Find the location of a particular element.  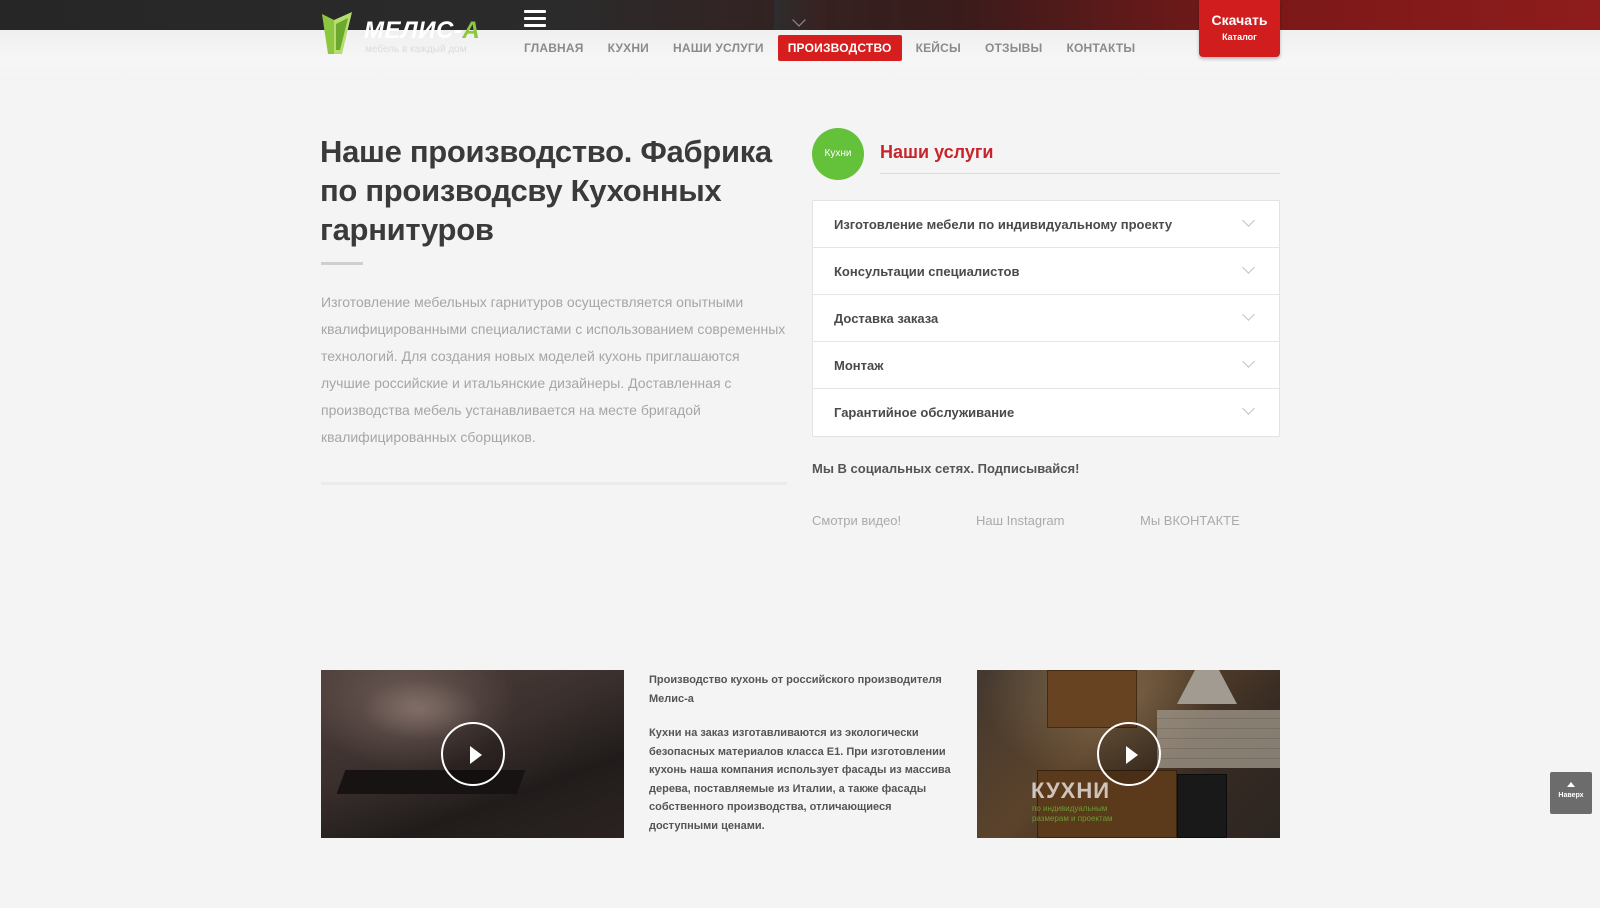

production-video is located at coordinates (472, 754).